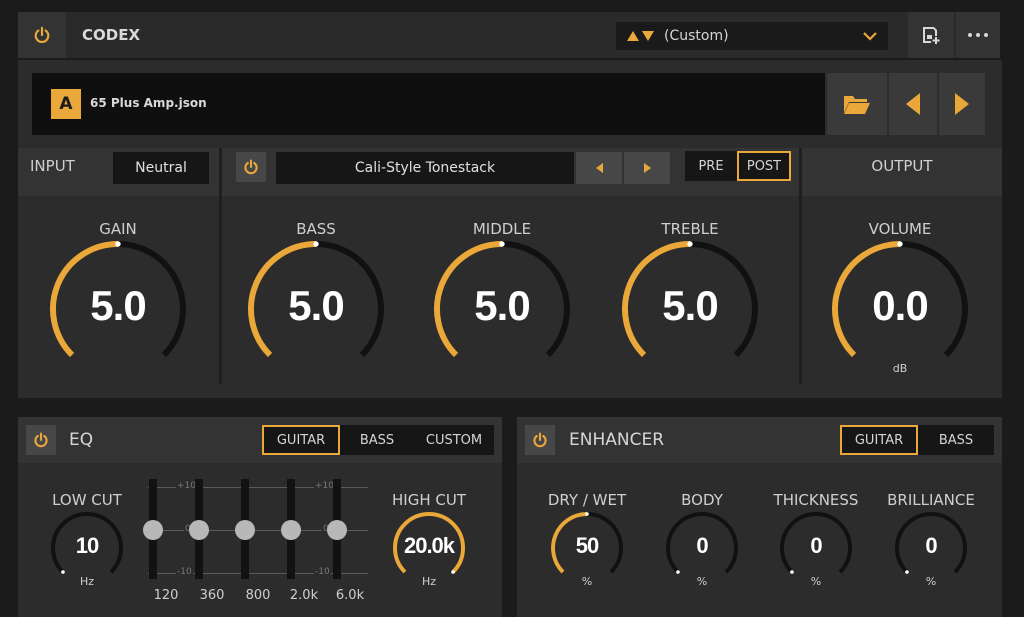 This screenshot has height=617, width=1024. Describe the element at coordinates (454, 440) in the screenshot. I see `eq-mode-custom: CUSTOM` at that location.